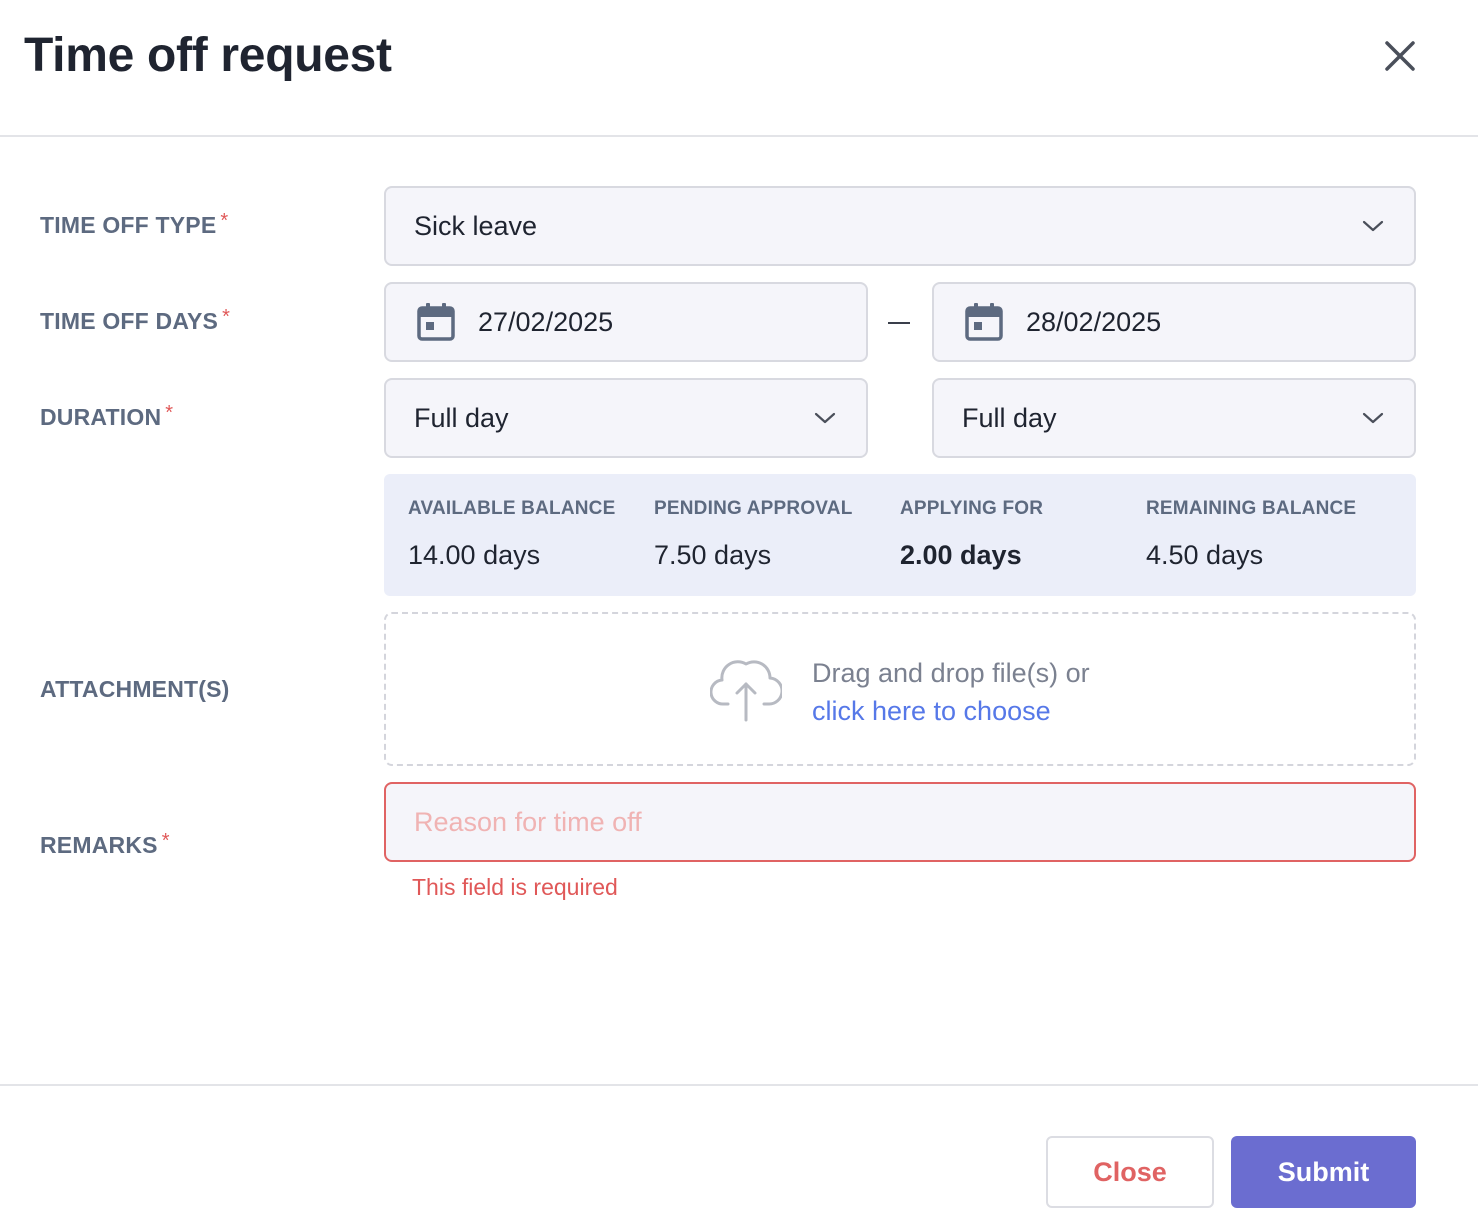  Describe the element at coordinates (753, 534) in the screenshot. I see `pending-approval: PENDING APPROVAL 7.50 days` at that location.